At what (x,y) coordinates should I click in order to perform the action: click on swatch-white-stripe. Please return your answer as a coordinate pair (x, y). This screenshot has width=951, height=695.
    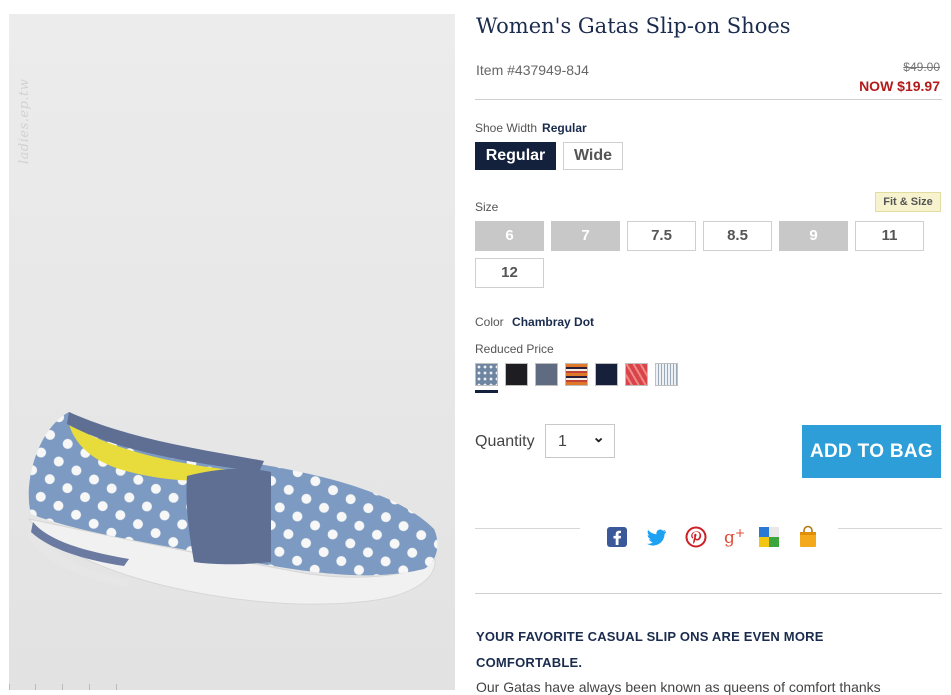
    Looking at the image, I should click on (666, 374).